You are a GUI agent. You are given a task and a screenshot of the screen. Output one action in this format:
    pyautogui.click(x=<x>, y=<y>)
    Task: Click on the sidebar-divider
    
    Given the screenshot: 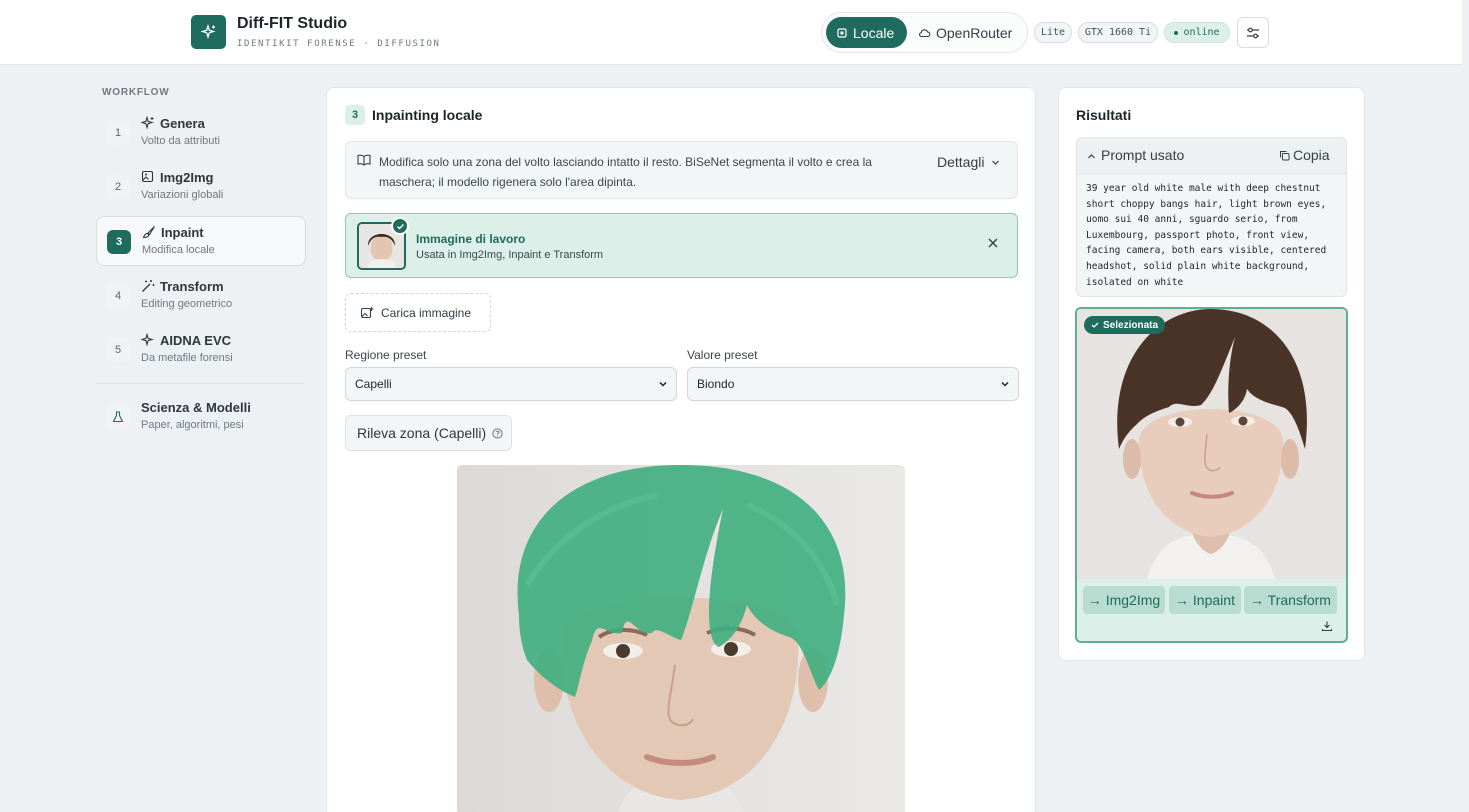 What is the action you would take?
    pyautogui.click(x=200, y=383)
    